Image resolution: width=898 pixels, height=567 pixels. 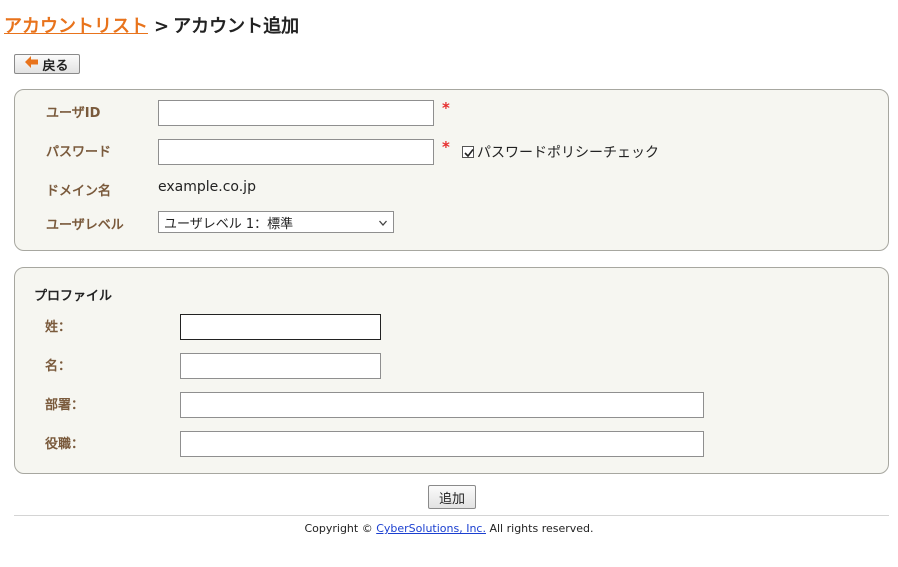 I want to click on user-level-label: ユーザレベル, so click(x=85, y=225).